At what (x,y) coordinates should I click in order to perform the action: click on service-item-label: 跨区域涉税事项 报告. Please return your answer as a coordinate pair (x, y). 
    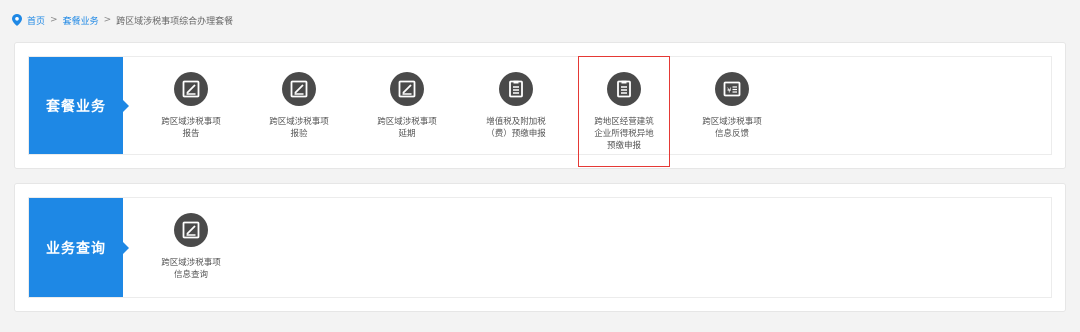
    Looking at the image, I should click on (191, 128).